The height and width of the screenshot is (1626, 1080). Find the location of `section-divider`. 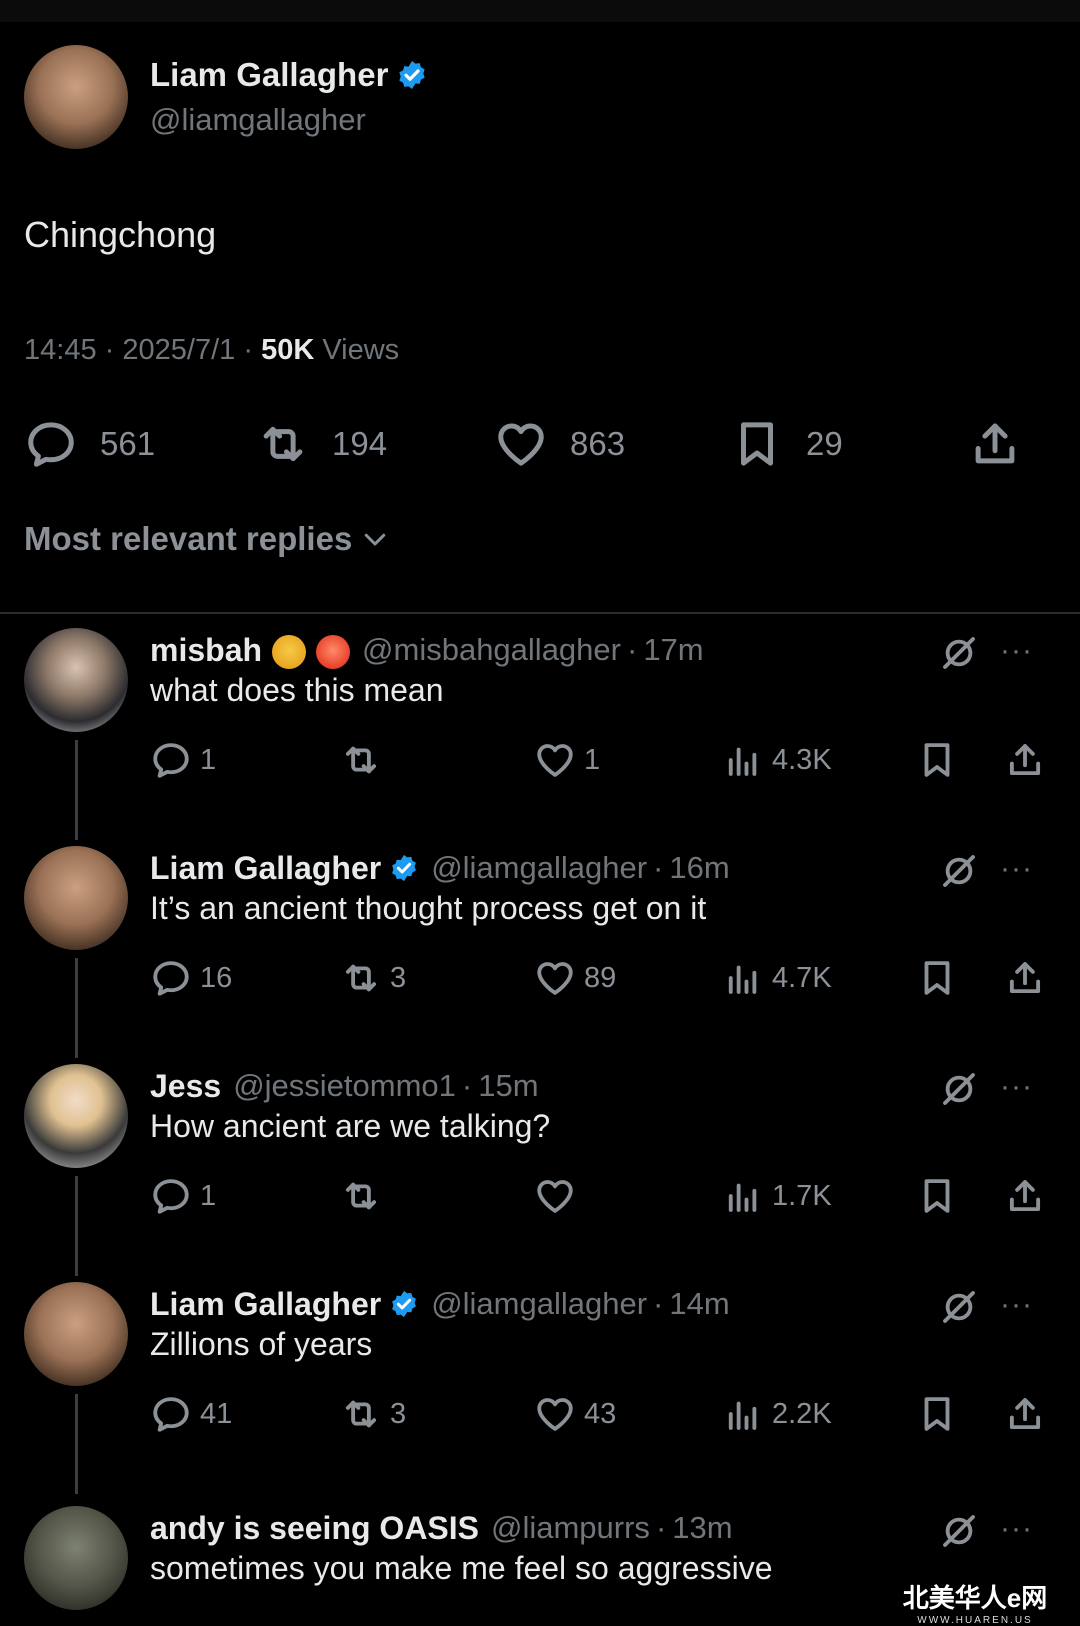

section-divider is located at coordinates (540, 613).